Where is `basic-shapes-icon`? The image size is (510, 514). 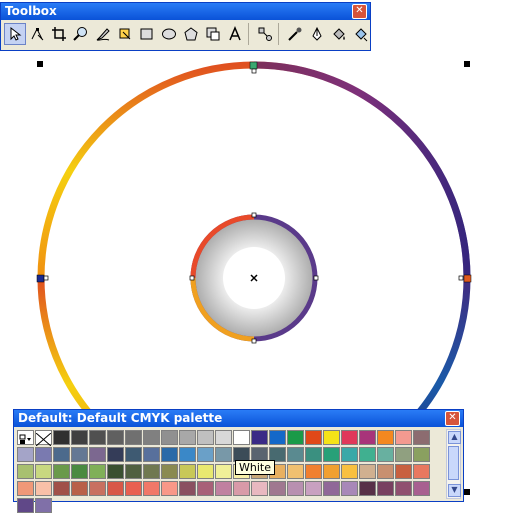
basic-shapes-icon is located at coordinates (213, 34).